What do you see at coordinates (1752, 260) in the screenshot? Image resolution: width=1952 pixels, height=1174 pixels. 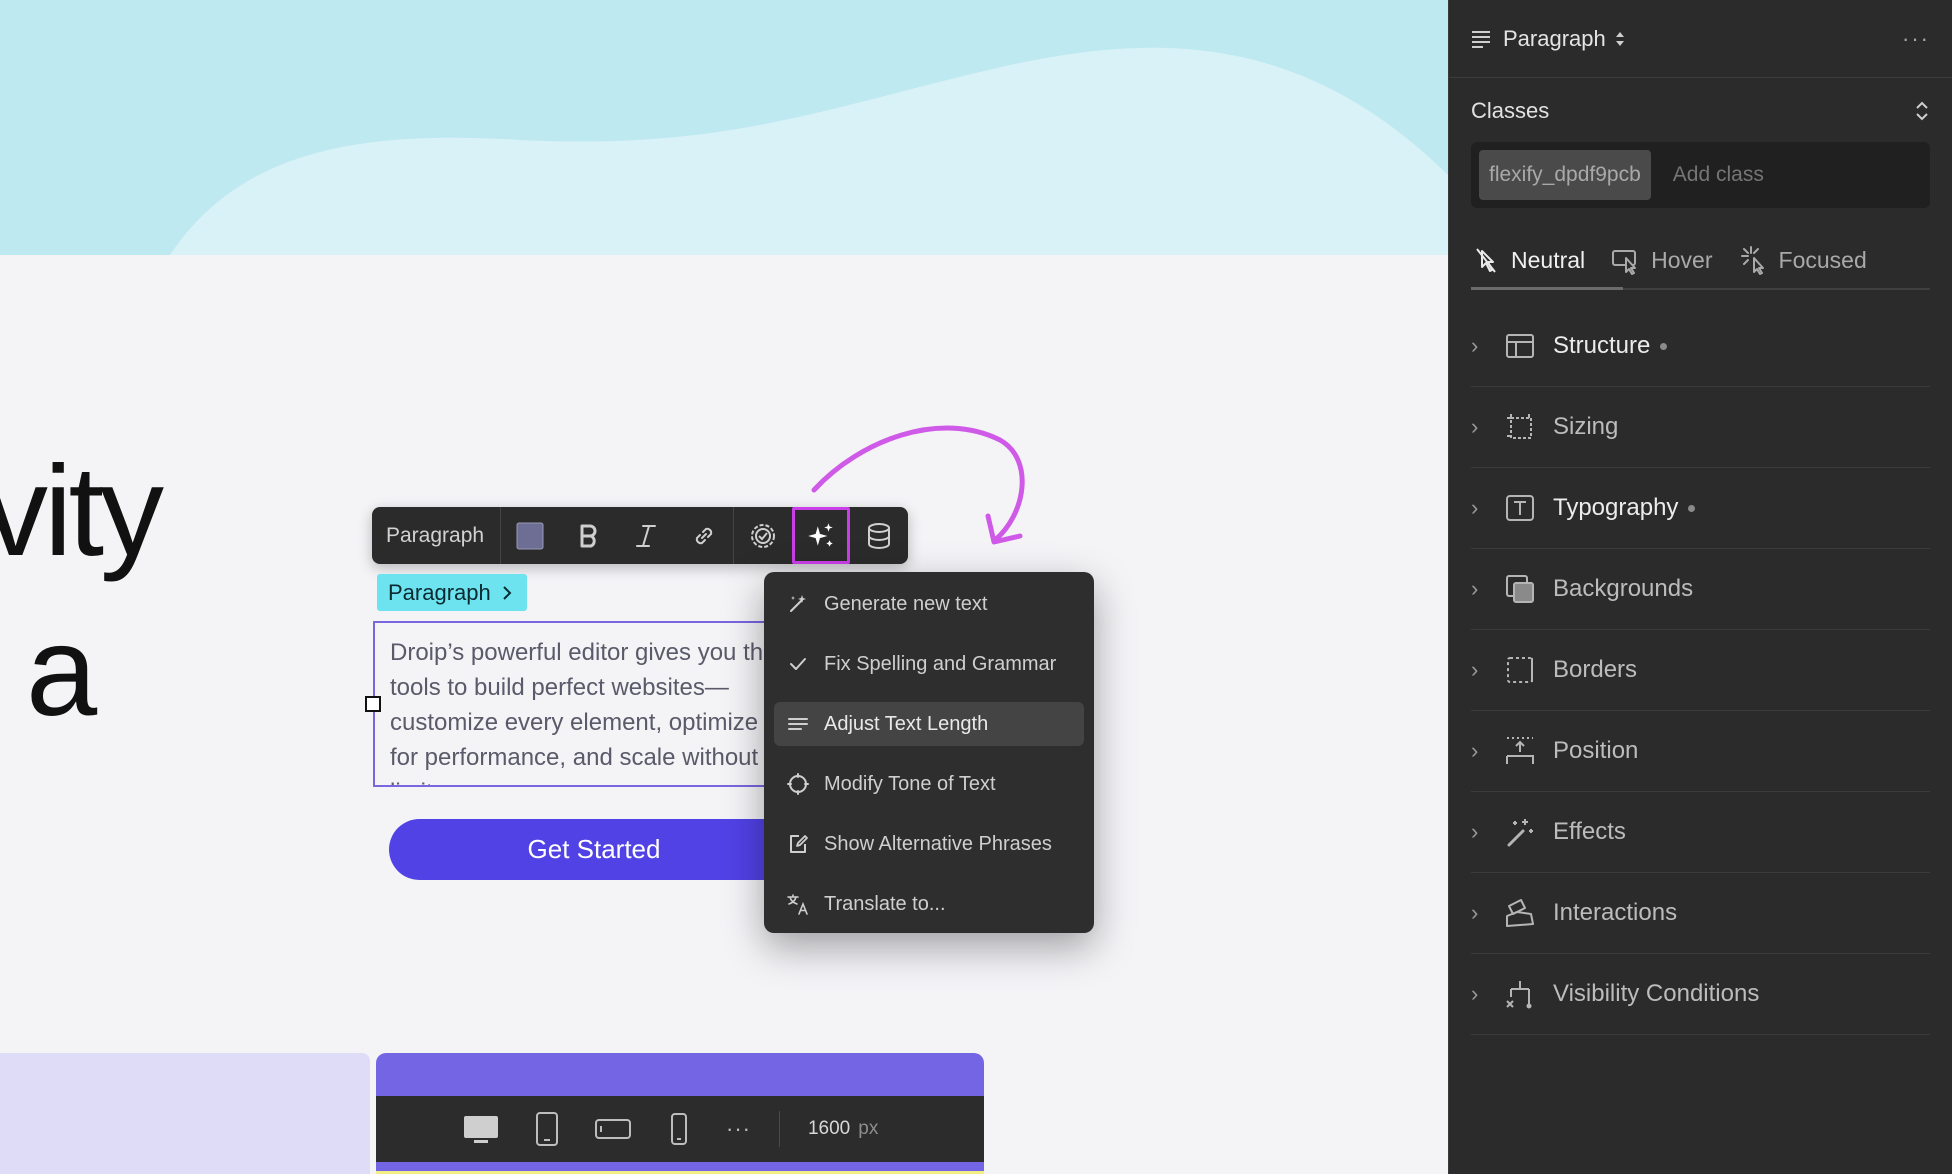 I see `focused-state-icon` at bounding box center [1752, 260].